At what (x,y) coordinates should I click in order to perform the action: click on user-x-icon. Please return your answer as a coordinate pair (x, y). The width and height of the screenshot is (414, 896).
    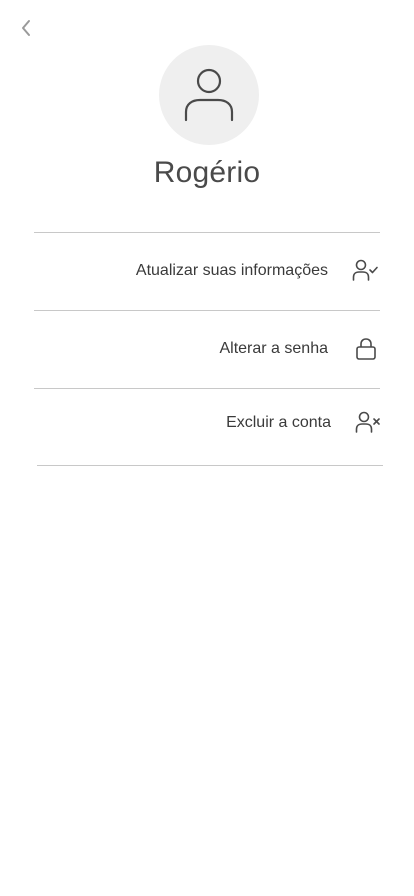
    Looking at the image, I should click on (369, 423).